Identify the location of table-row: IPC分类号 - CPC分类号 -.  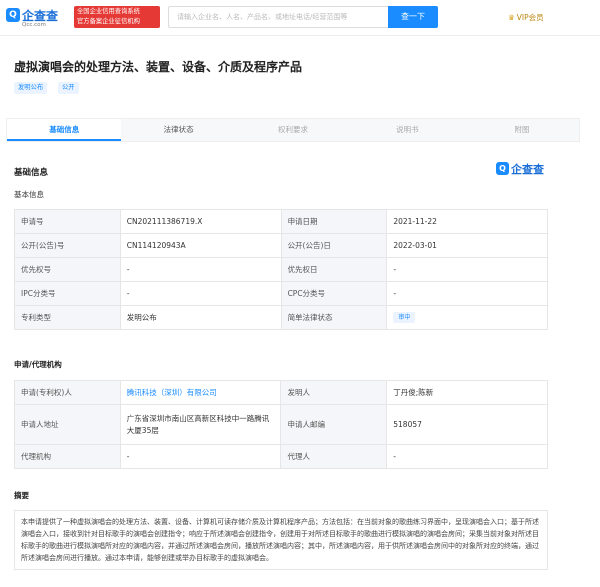
(281, 293).